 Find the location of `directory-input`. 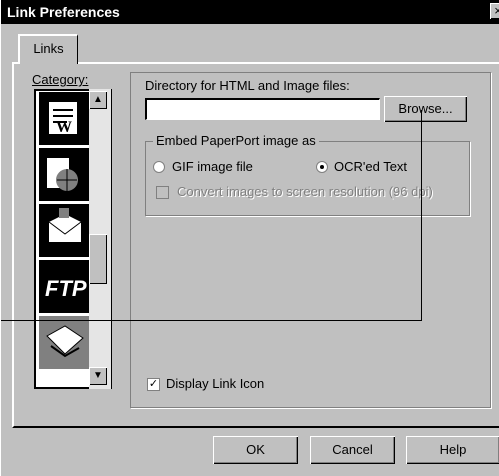

directory-input is located at coordinates (262, 109).